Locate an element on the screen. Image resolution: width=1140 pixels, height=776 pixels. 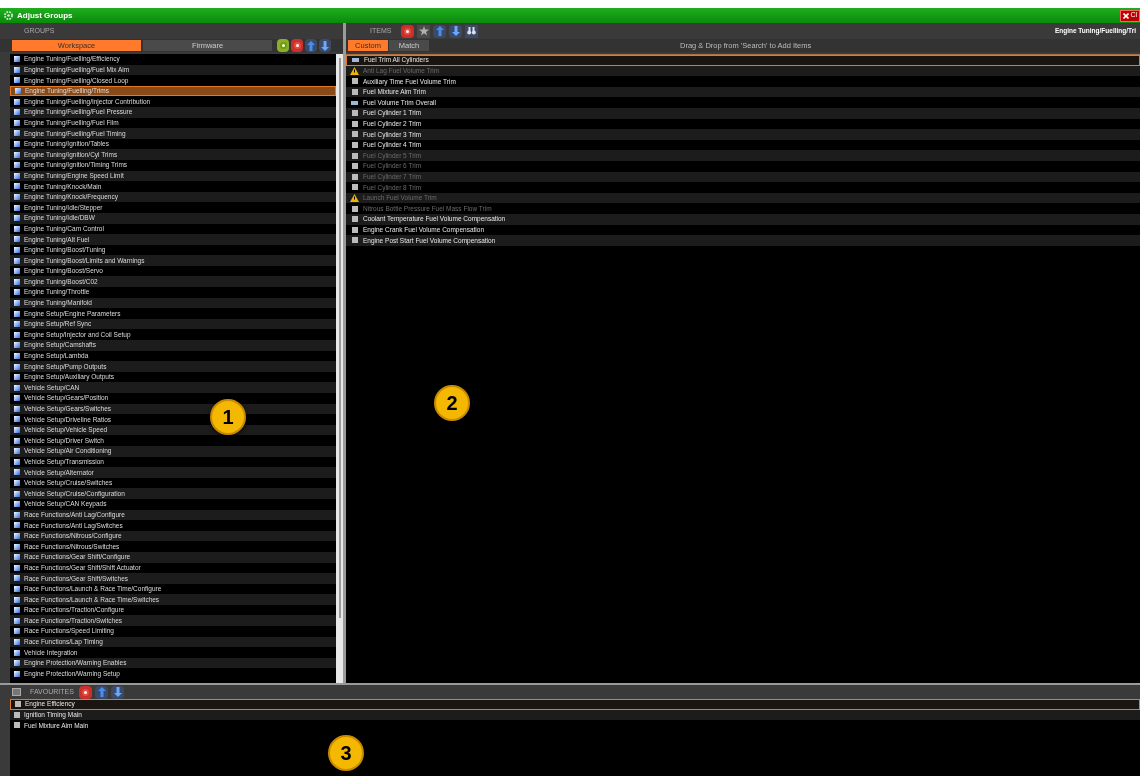
scrollbar is located at coordinates (339, 368).